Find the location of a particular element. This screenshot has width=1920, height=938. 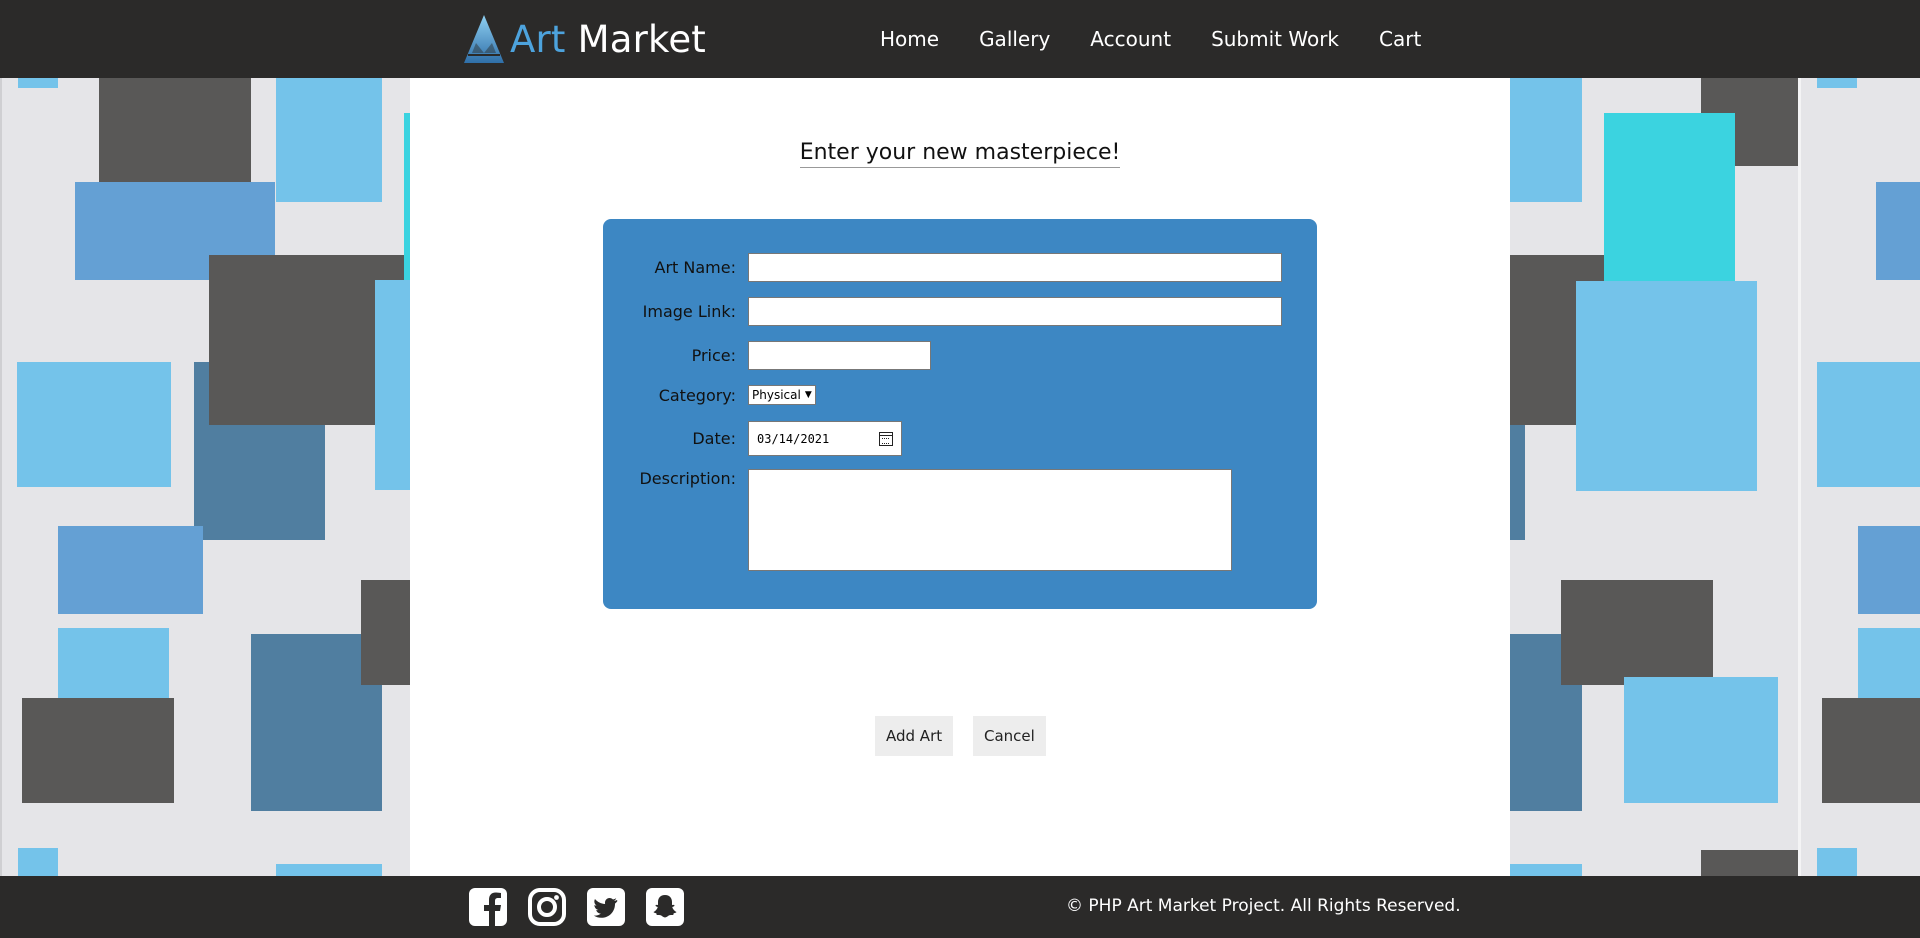

logo: Art Market is located at coordinates (584, 39).